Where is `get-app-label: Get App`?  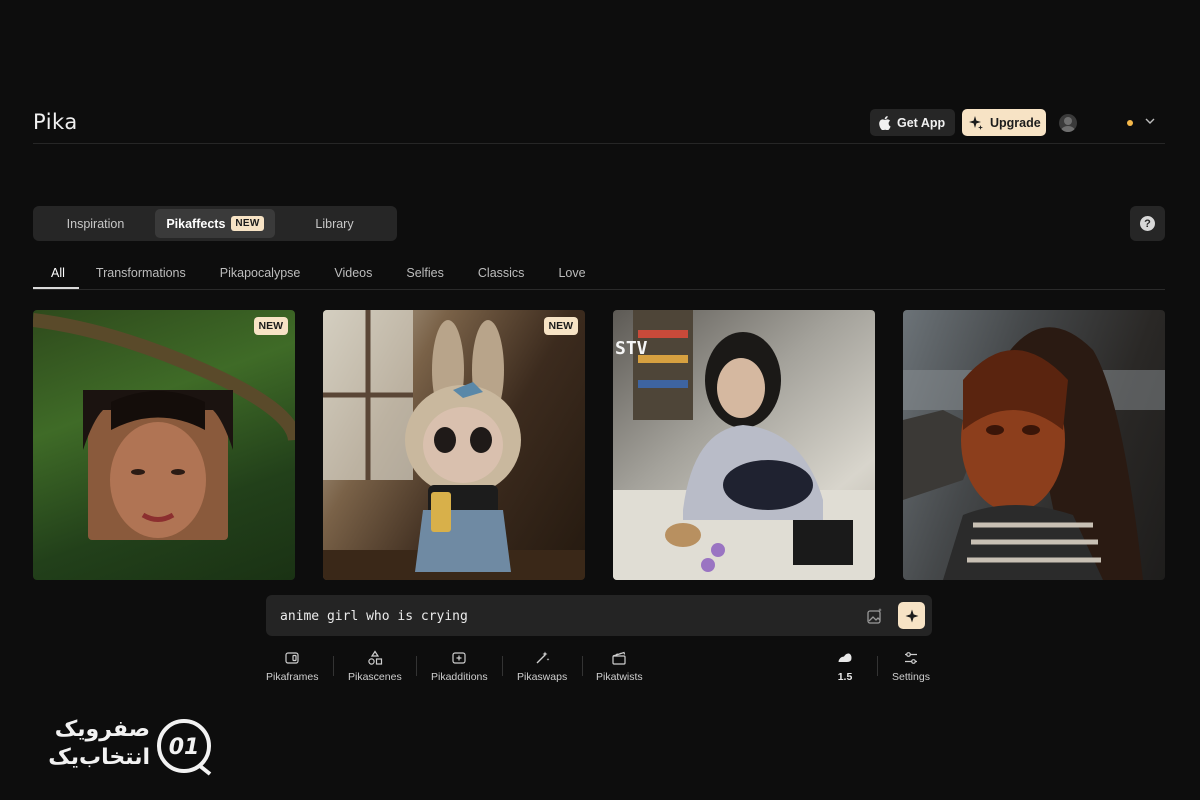
get-app-label: Get App is located at coordinates (921, 122).